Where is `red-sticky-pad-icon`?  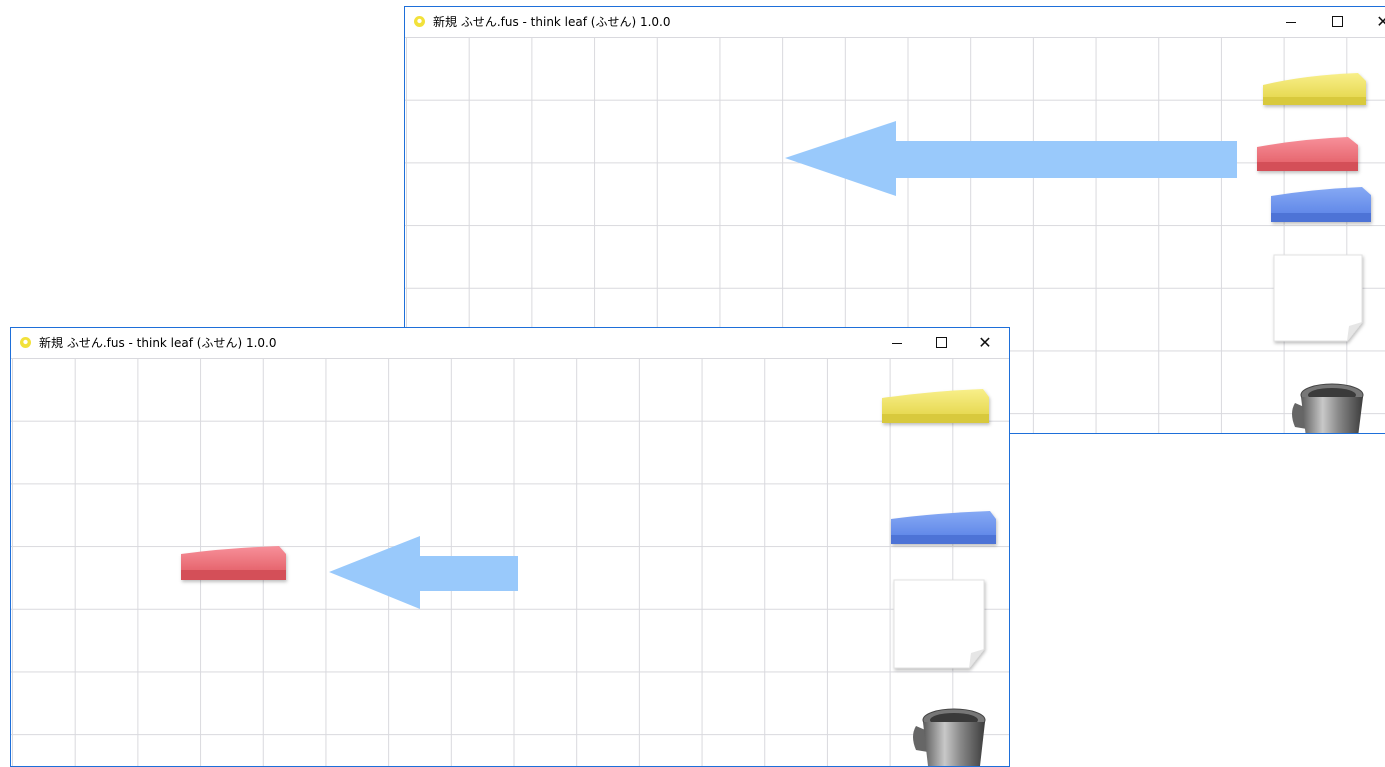 red-sticky-pad-icon is located at coordinates (1307, 154).